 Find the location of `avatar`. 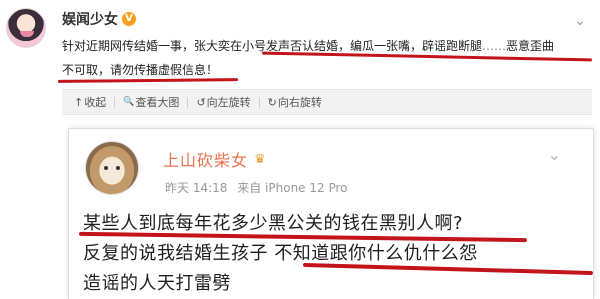

avatar is located at coordinates (26, 28).